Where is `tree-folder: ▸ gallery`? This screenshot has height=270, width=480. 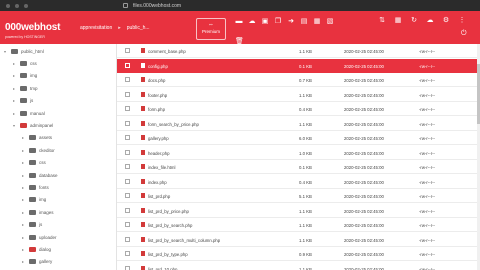
tree-folder: ▸ gallery is located at coordinates (37, 262).